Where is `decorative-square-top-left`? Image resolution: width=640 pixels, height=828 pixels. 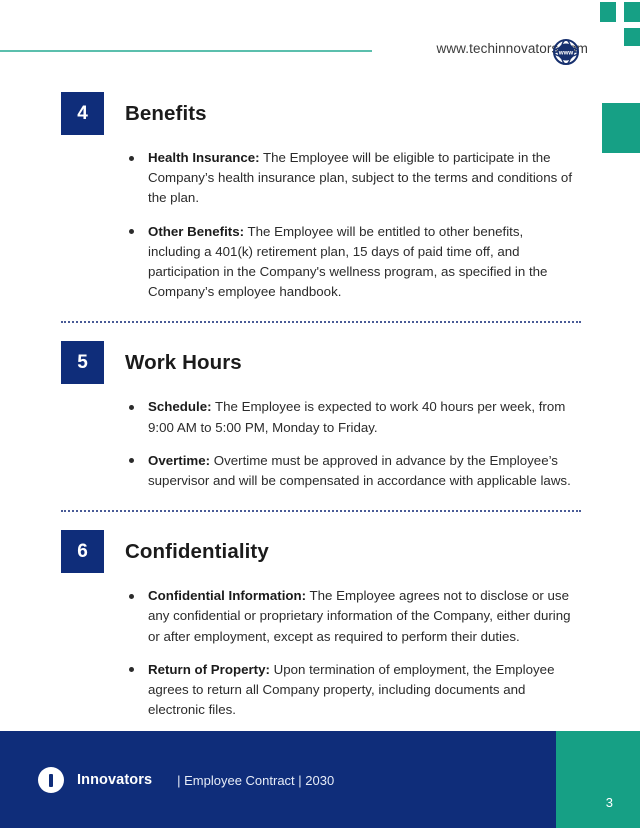
decorative-square-top-left is located at coordinates (608, 12).